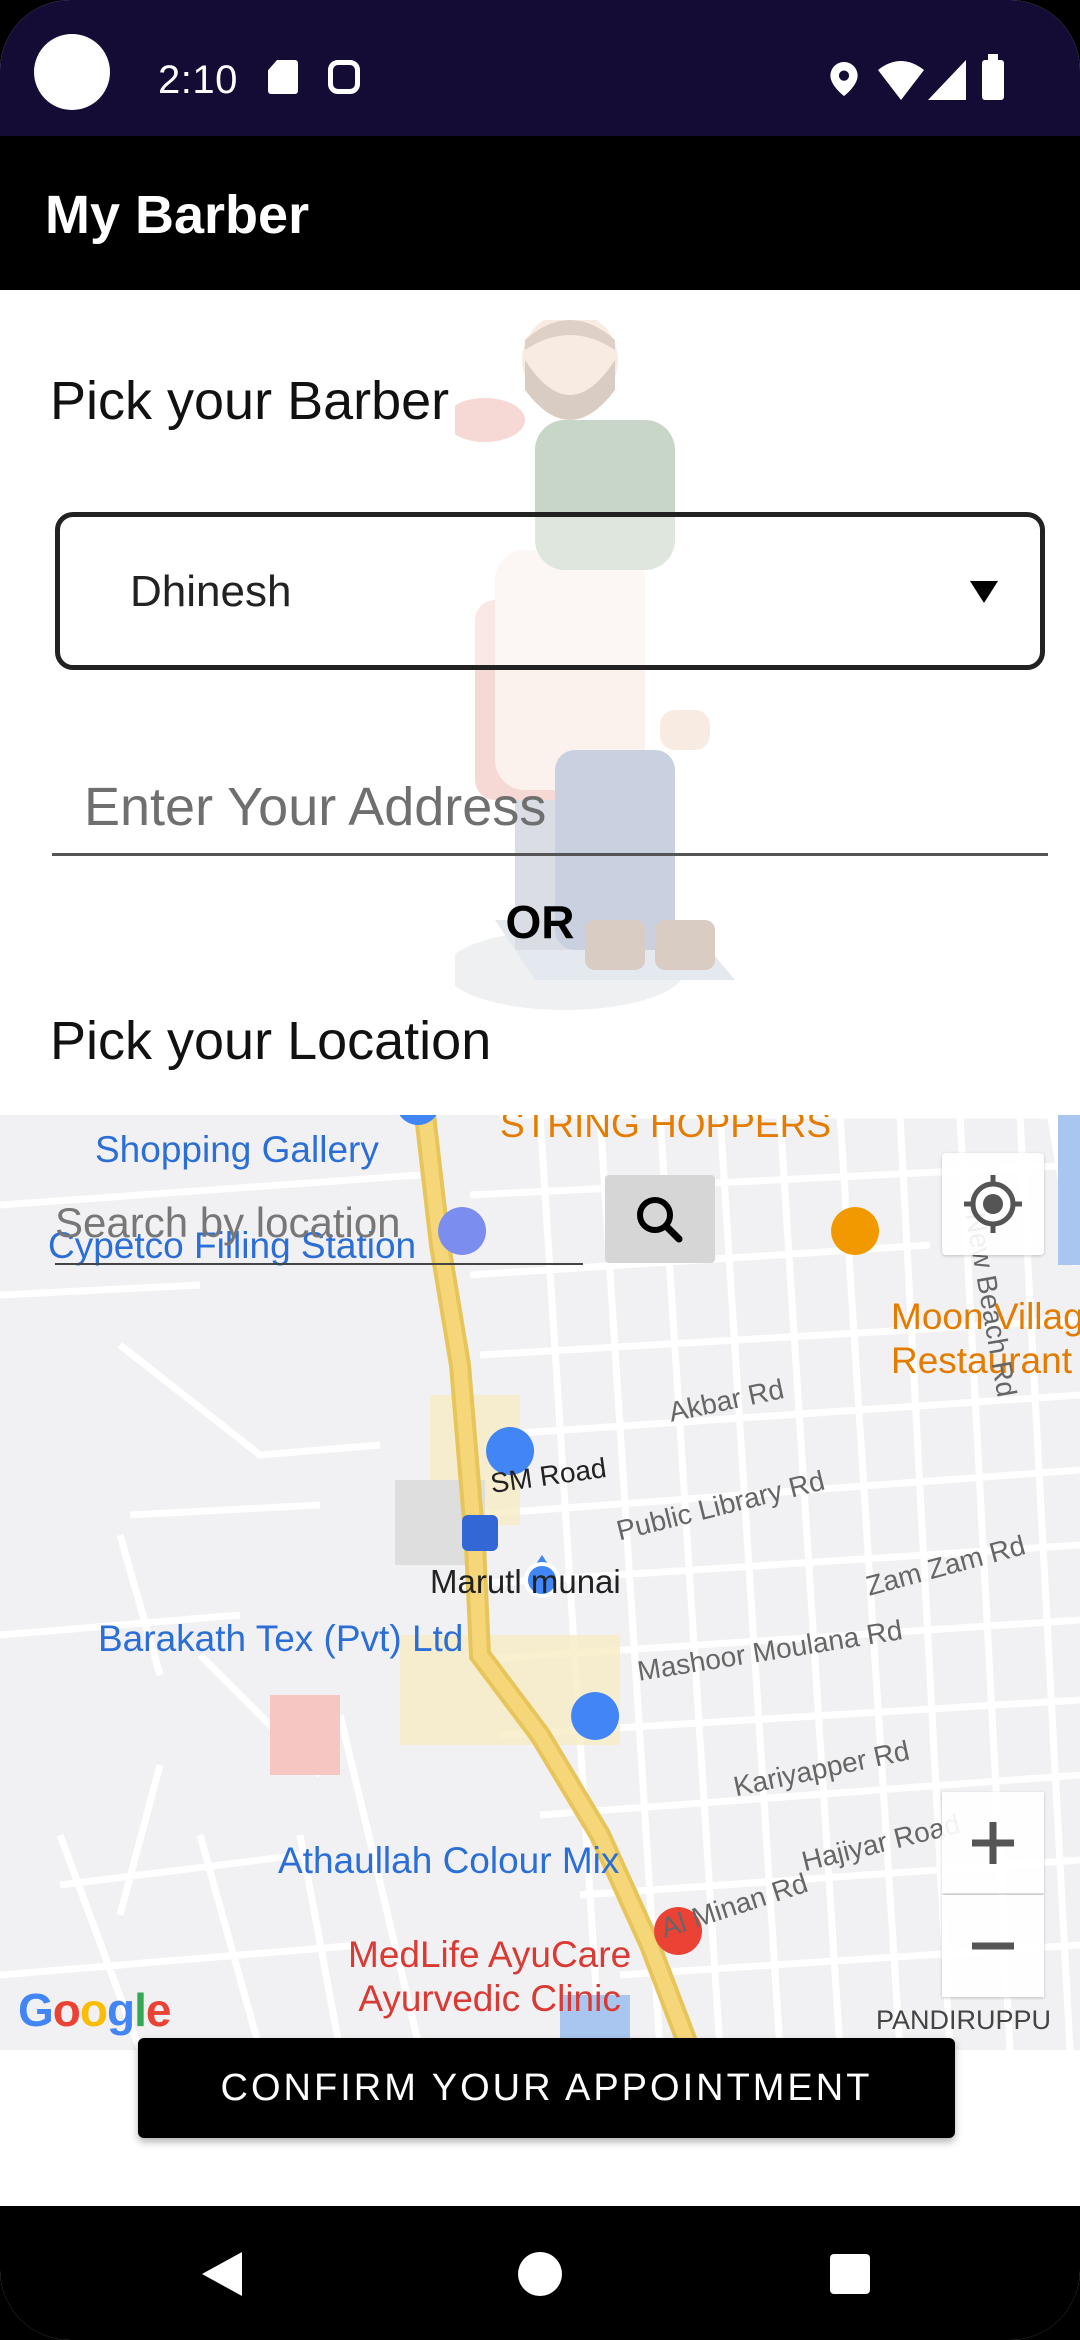 Image resolution: width=1080 pixels, height=2340 pixels. I want to click on google-logo: Google, so click(94, 2010).